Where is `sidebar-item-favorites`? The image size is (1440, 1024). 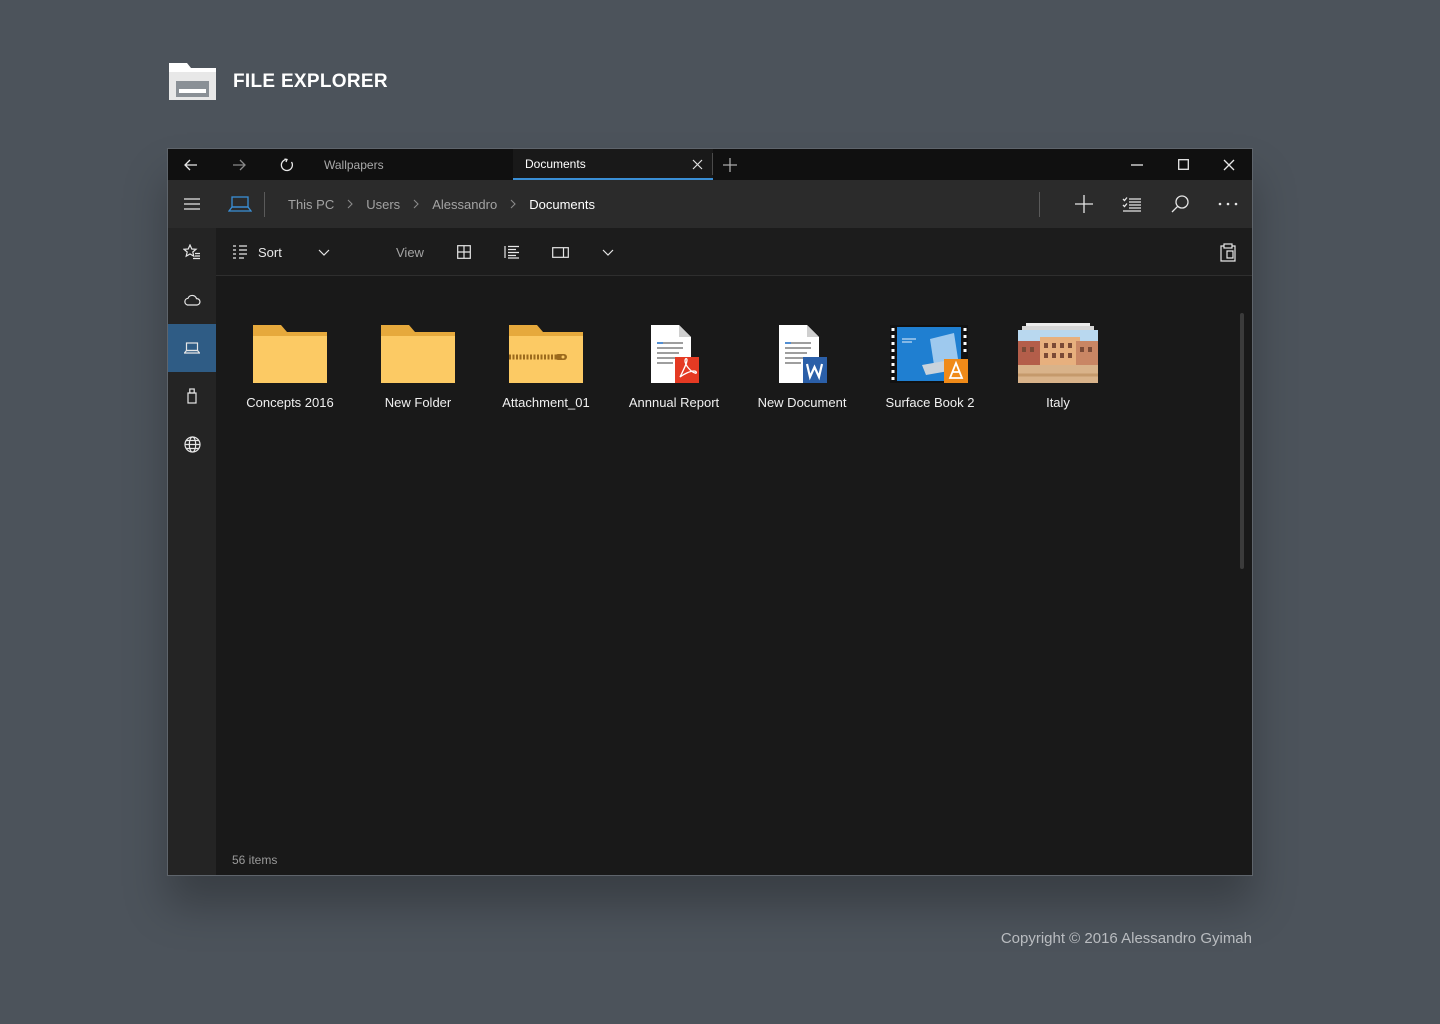
sidebar-item-favorites is located at coordinates (192, 252).